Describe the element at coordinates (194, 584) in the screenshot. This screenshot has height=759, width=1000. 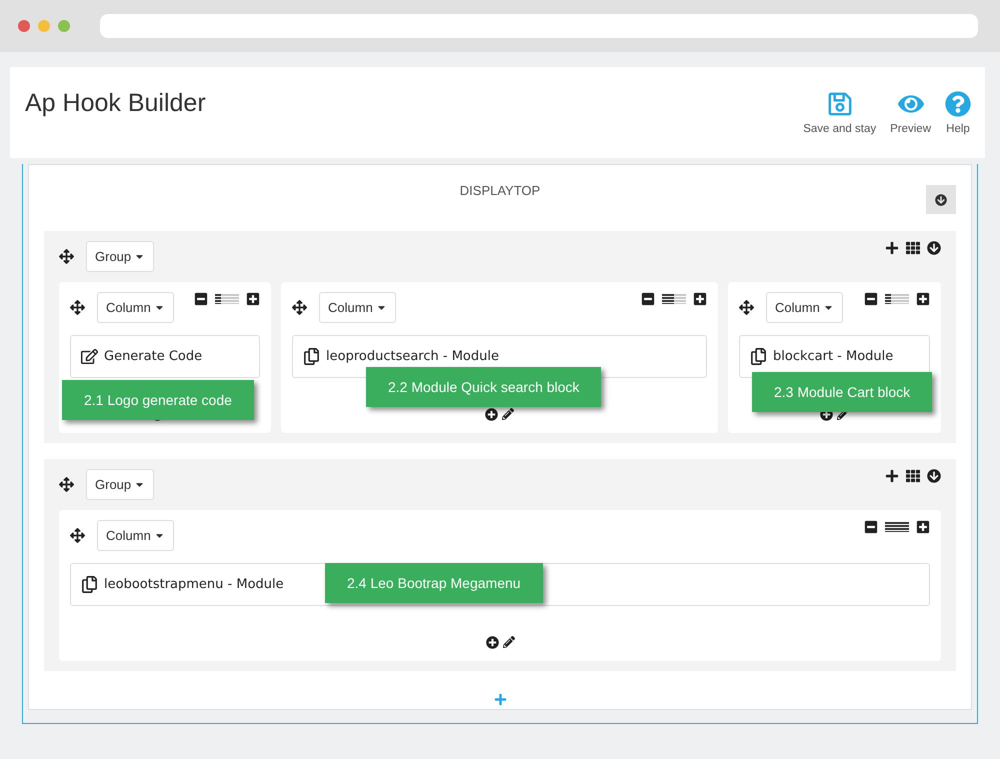
I see `module-label: leobootstrapmenu - Module` at that location.